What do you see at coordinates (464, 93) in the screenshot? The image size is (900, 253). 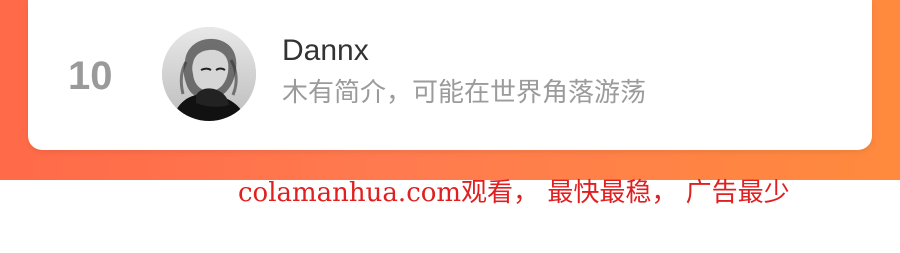 I see `user-bio: 木有简介，可能在世界角落游荡` at bounding box center [464, 93].